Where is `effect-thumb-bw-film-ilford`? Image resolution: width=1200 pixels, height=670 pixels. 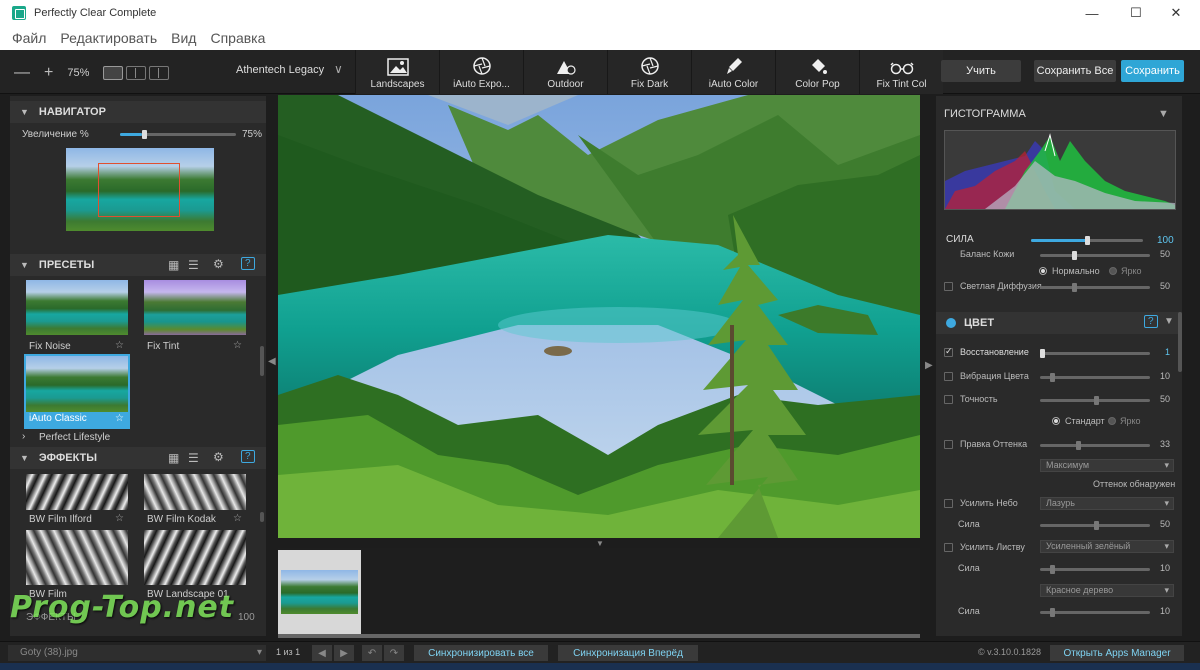 effect-thumb-bw-film-ilford is located at coordinates (77, 492).